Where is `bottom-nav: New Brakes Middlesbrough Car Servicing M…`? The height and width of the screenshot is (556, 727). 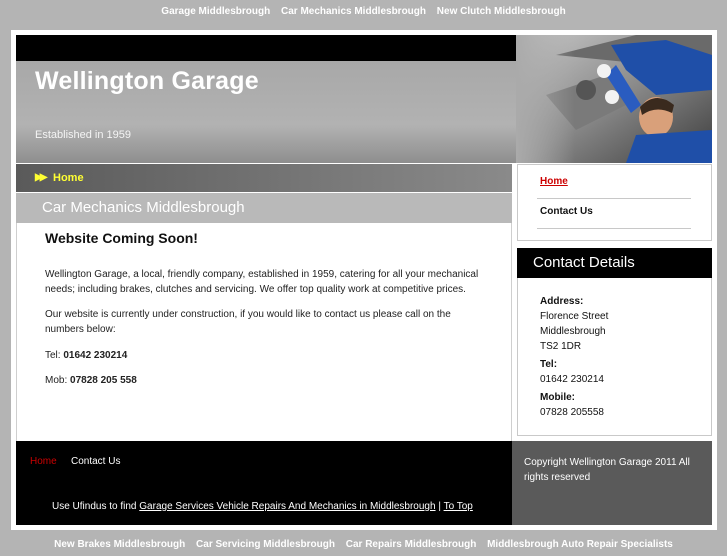
bottom-nav: New Brakes Middlesbrough Car Servicing M… is located at coordinates (363, 546).